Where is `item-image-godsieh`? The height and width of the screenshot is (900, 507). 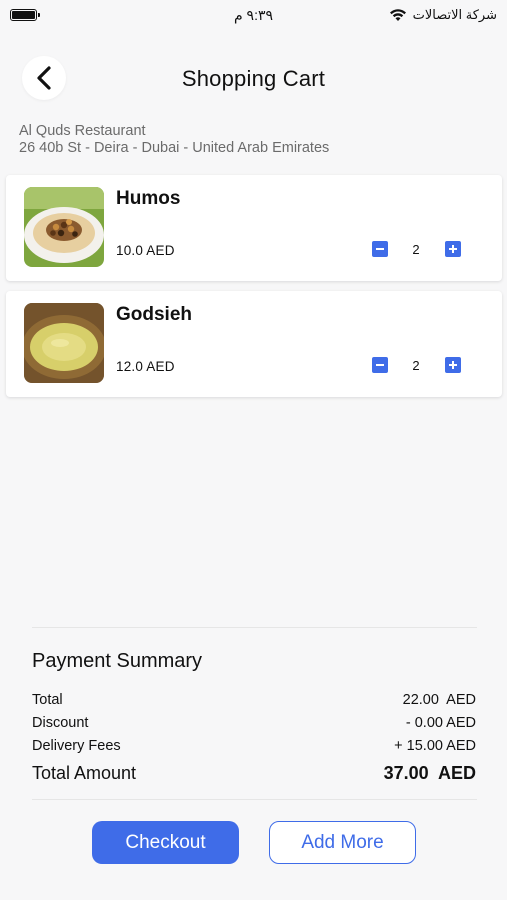
item-image-godsieh is located at coordinates (64, 343).